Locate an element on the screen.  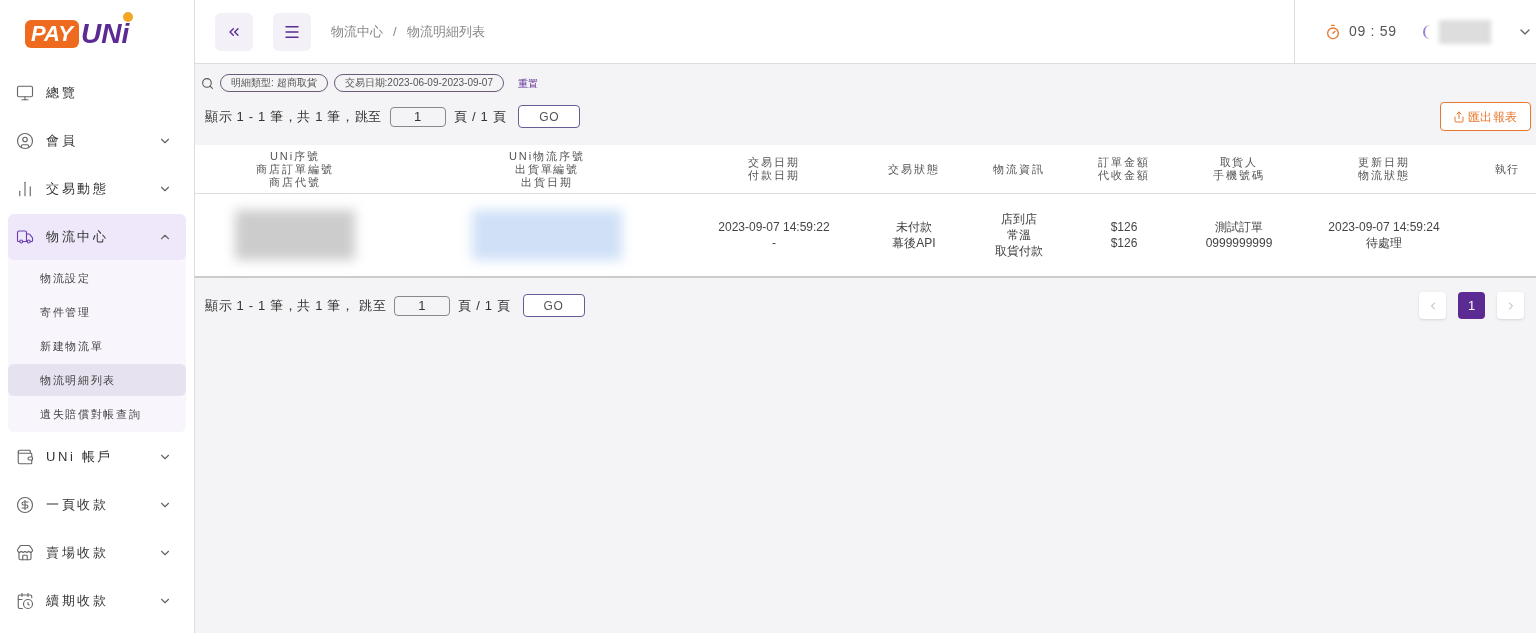
sidebar-item: 一頁收款 is located at coordinates (97, 505).